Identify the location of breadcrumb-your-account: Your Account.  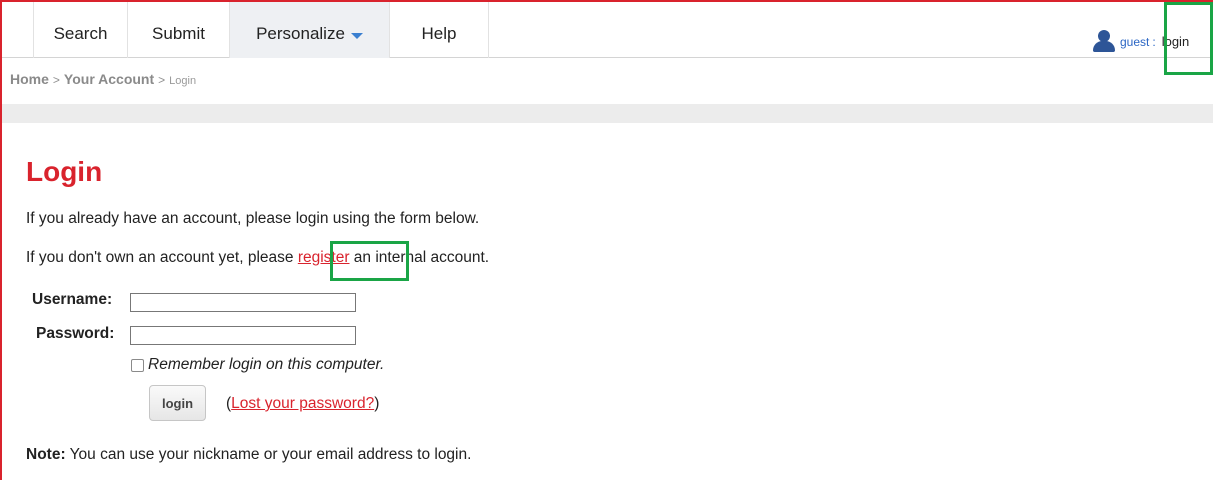
(109, 79).